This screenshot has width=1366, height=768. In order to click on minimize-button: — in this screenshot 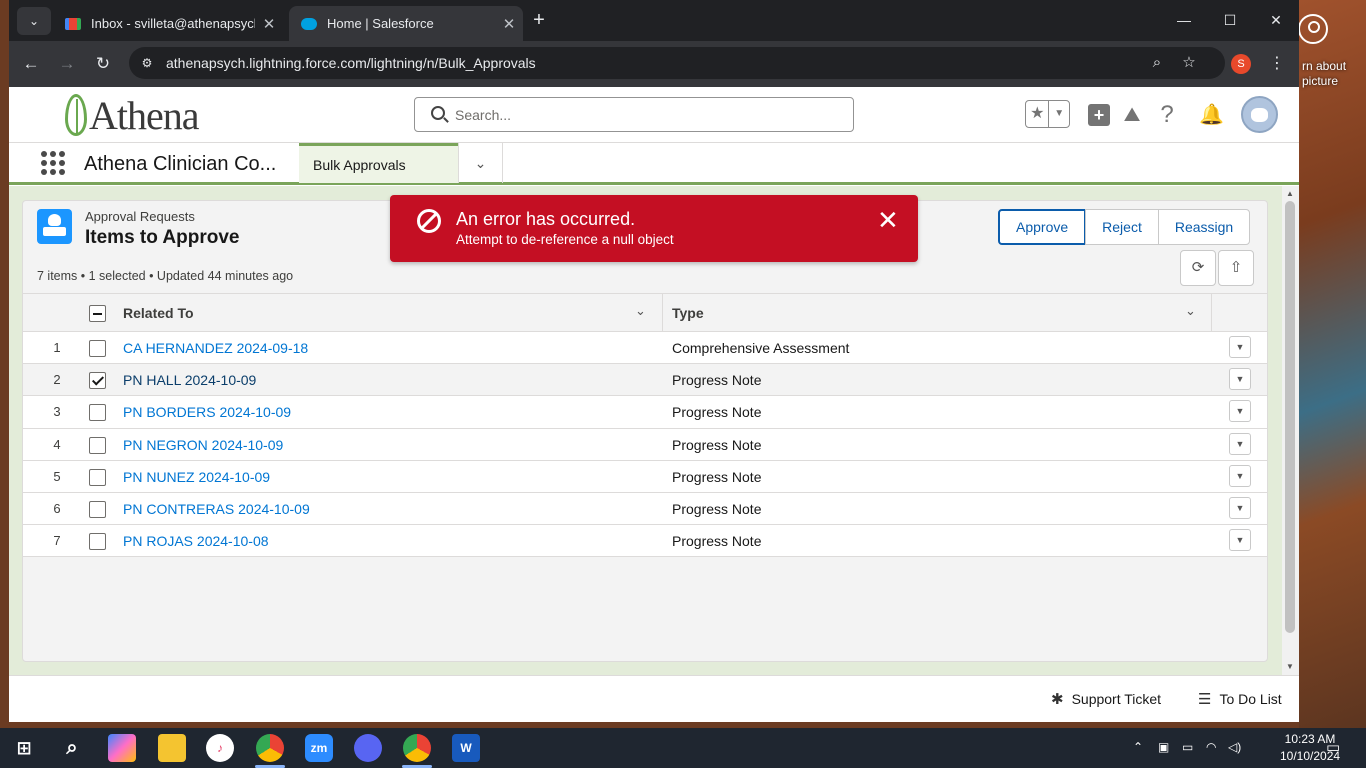, I will do `click(1184, 20)`.